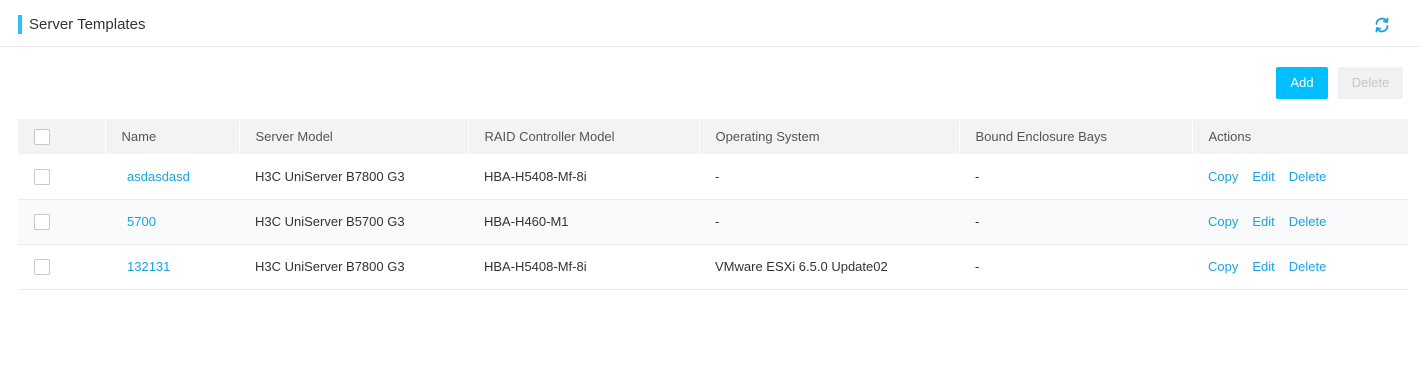  Describe the element at coordinates (330, 221) in the screenshot. I see `server-model-cell: H3C UniServer B5700 G3` at that location.